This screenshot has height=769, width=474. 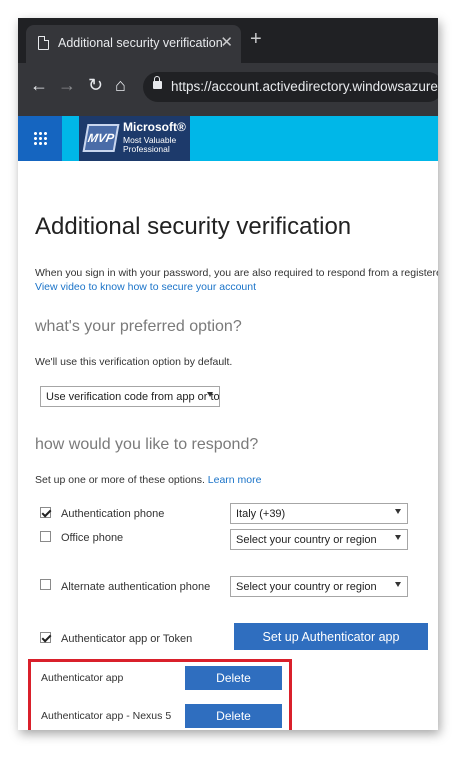 What do you see at coordinates (113, 514) in the screenshot?
I see `authentication-phone-label: Authentication phone` at bounding box center [113, 514].